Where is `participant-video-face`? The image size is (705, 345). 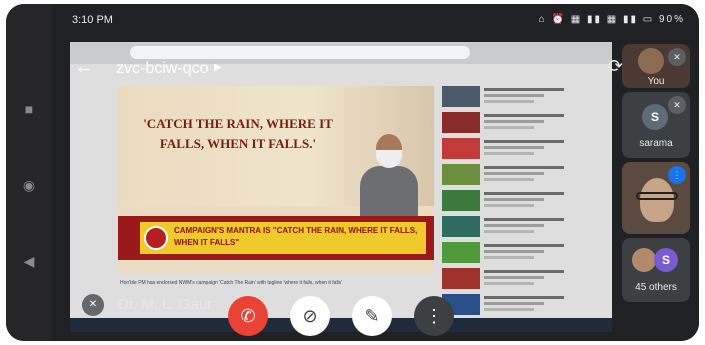 participant-video-face is located at coordinates (657, 200).